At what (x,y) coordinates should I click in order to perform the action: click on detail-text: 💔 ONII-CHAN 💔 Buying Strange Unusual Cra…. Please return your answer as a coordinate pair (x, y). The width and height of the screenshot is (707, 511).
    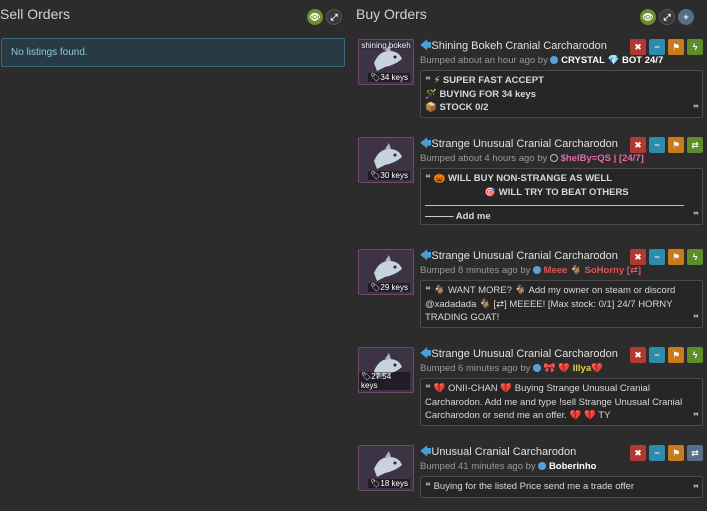
    Looking at the image, I should click on (554, 402).